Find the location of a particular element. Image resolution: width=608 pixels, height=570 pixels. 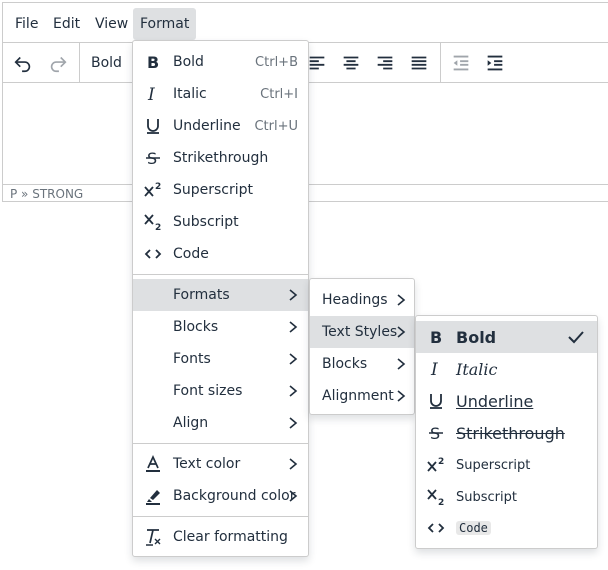

menu-item-label: Text Styles is located at coordinates (360, 332).